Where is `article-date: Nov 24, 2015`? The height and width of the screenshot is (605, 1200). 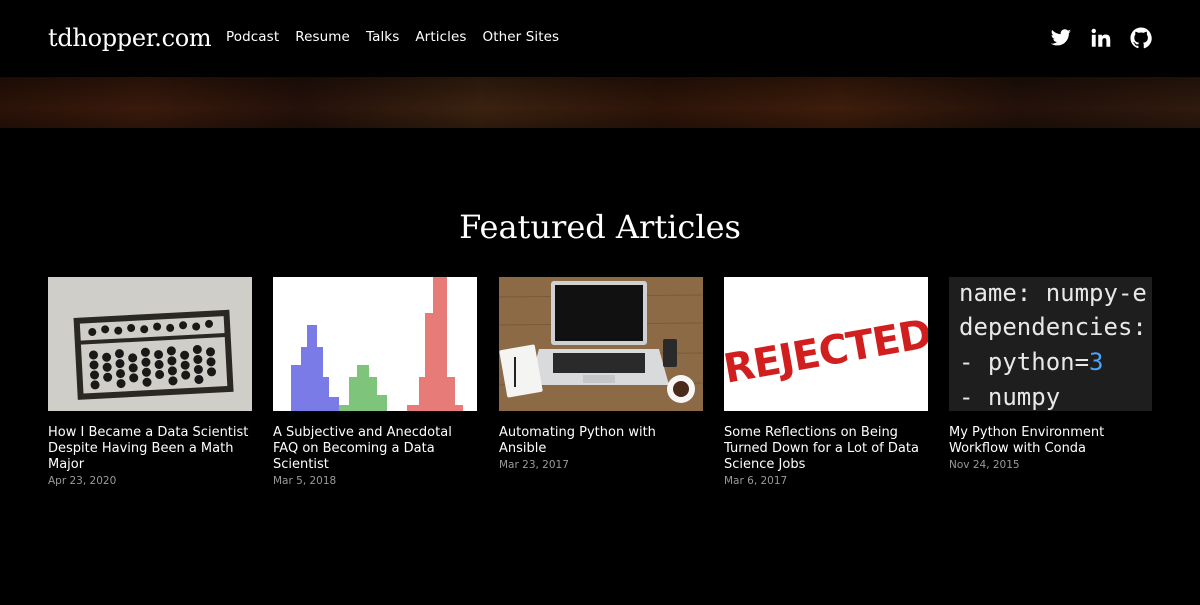 article-date: Nov 24, 2015 is located at coordinates (984, 465).